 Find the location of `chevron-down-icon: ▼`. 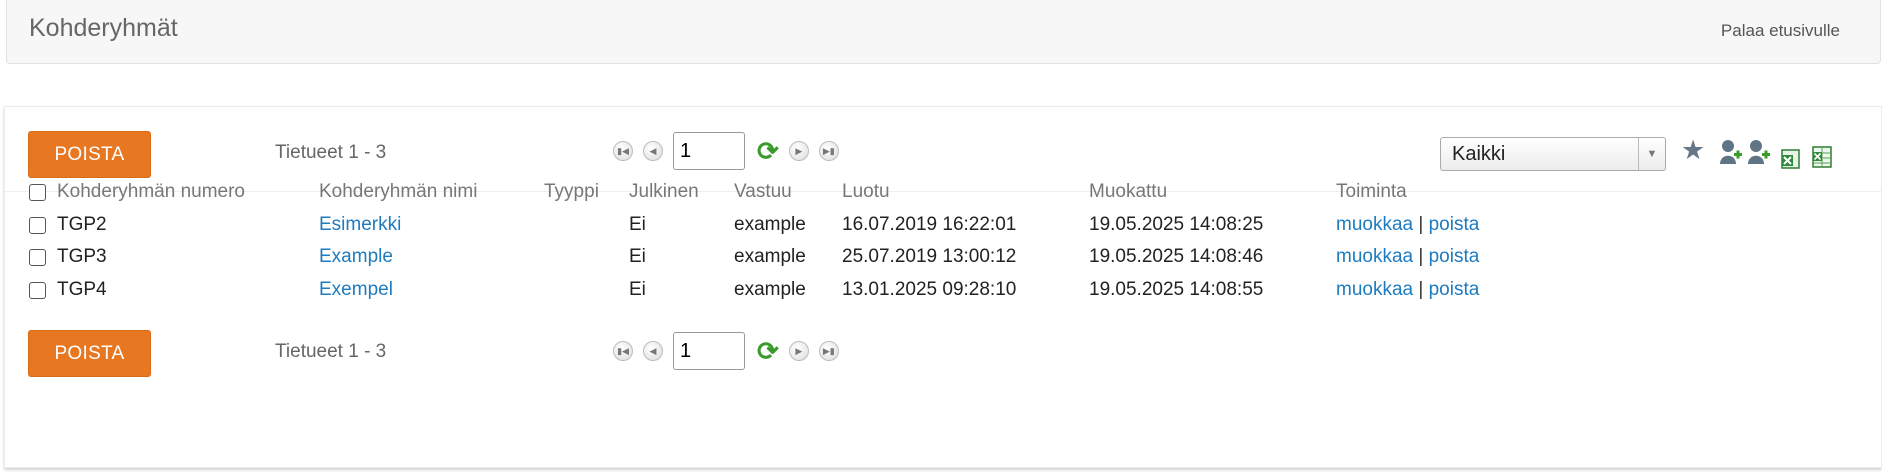

chevron-down-icon: ▼ is located at coordinates (1651, 154).